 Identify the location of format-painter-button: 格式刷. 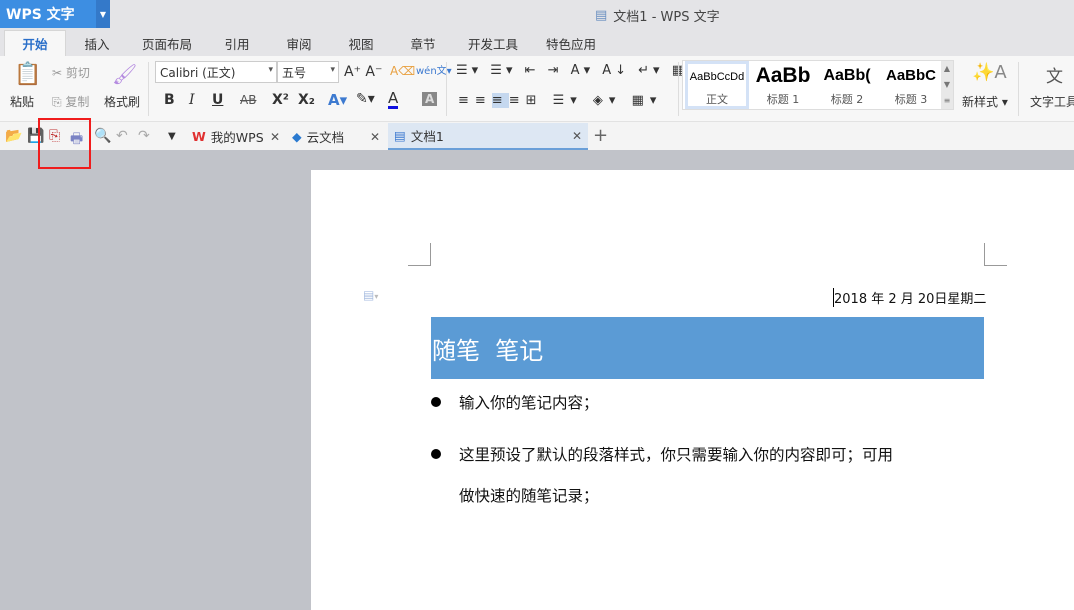
(122, 101).